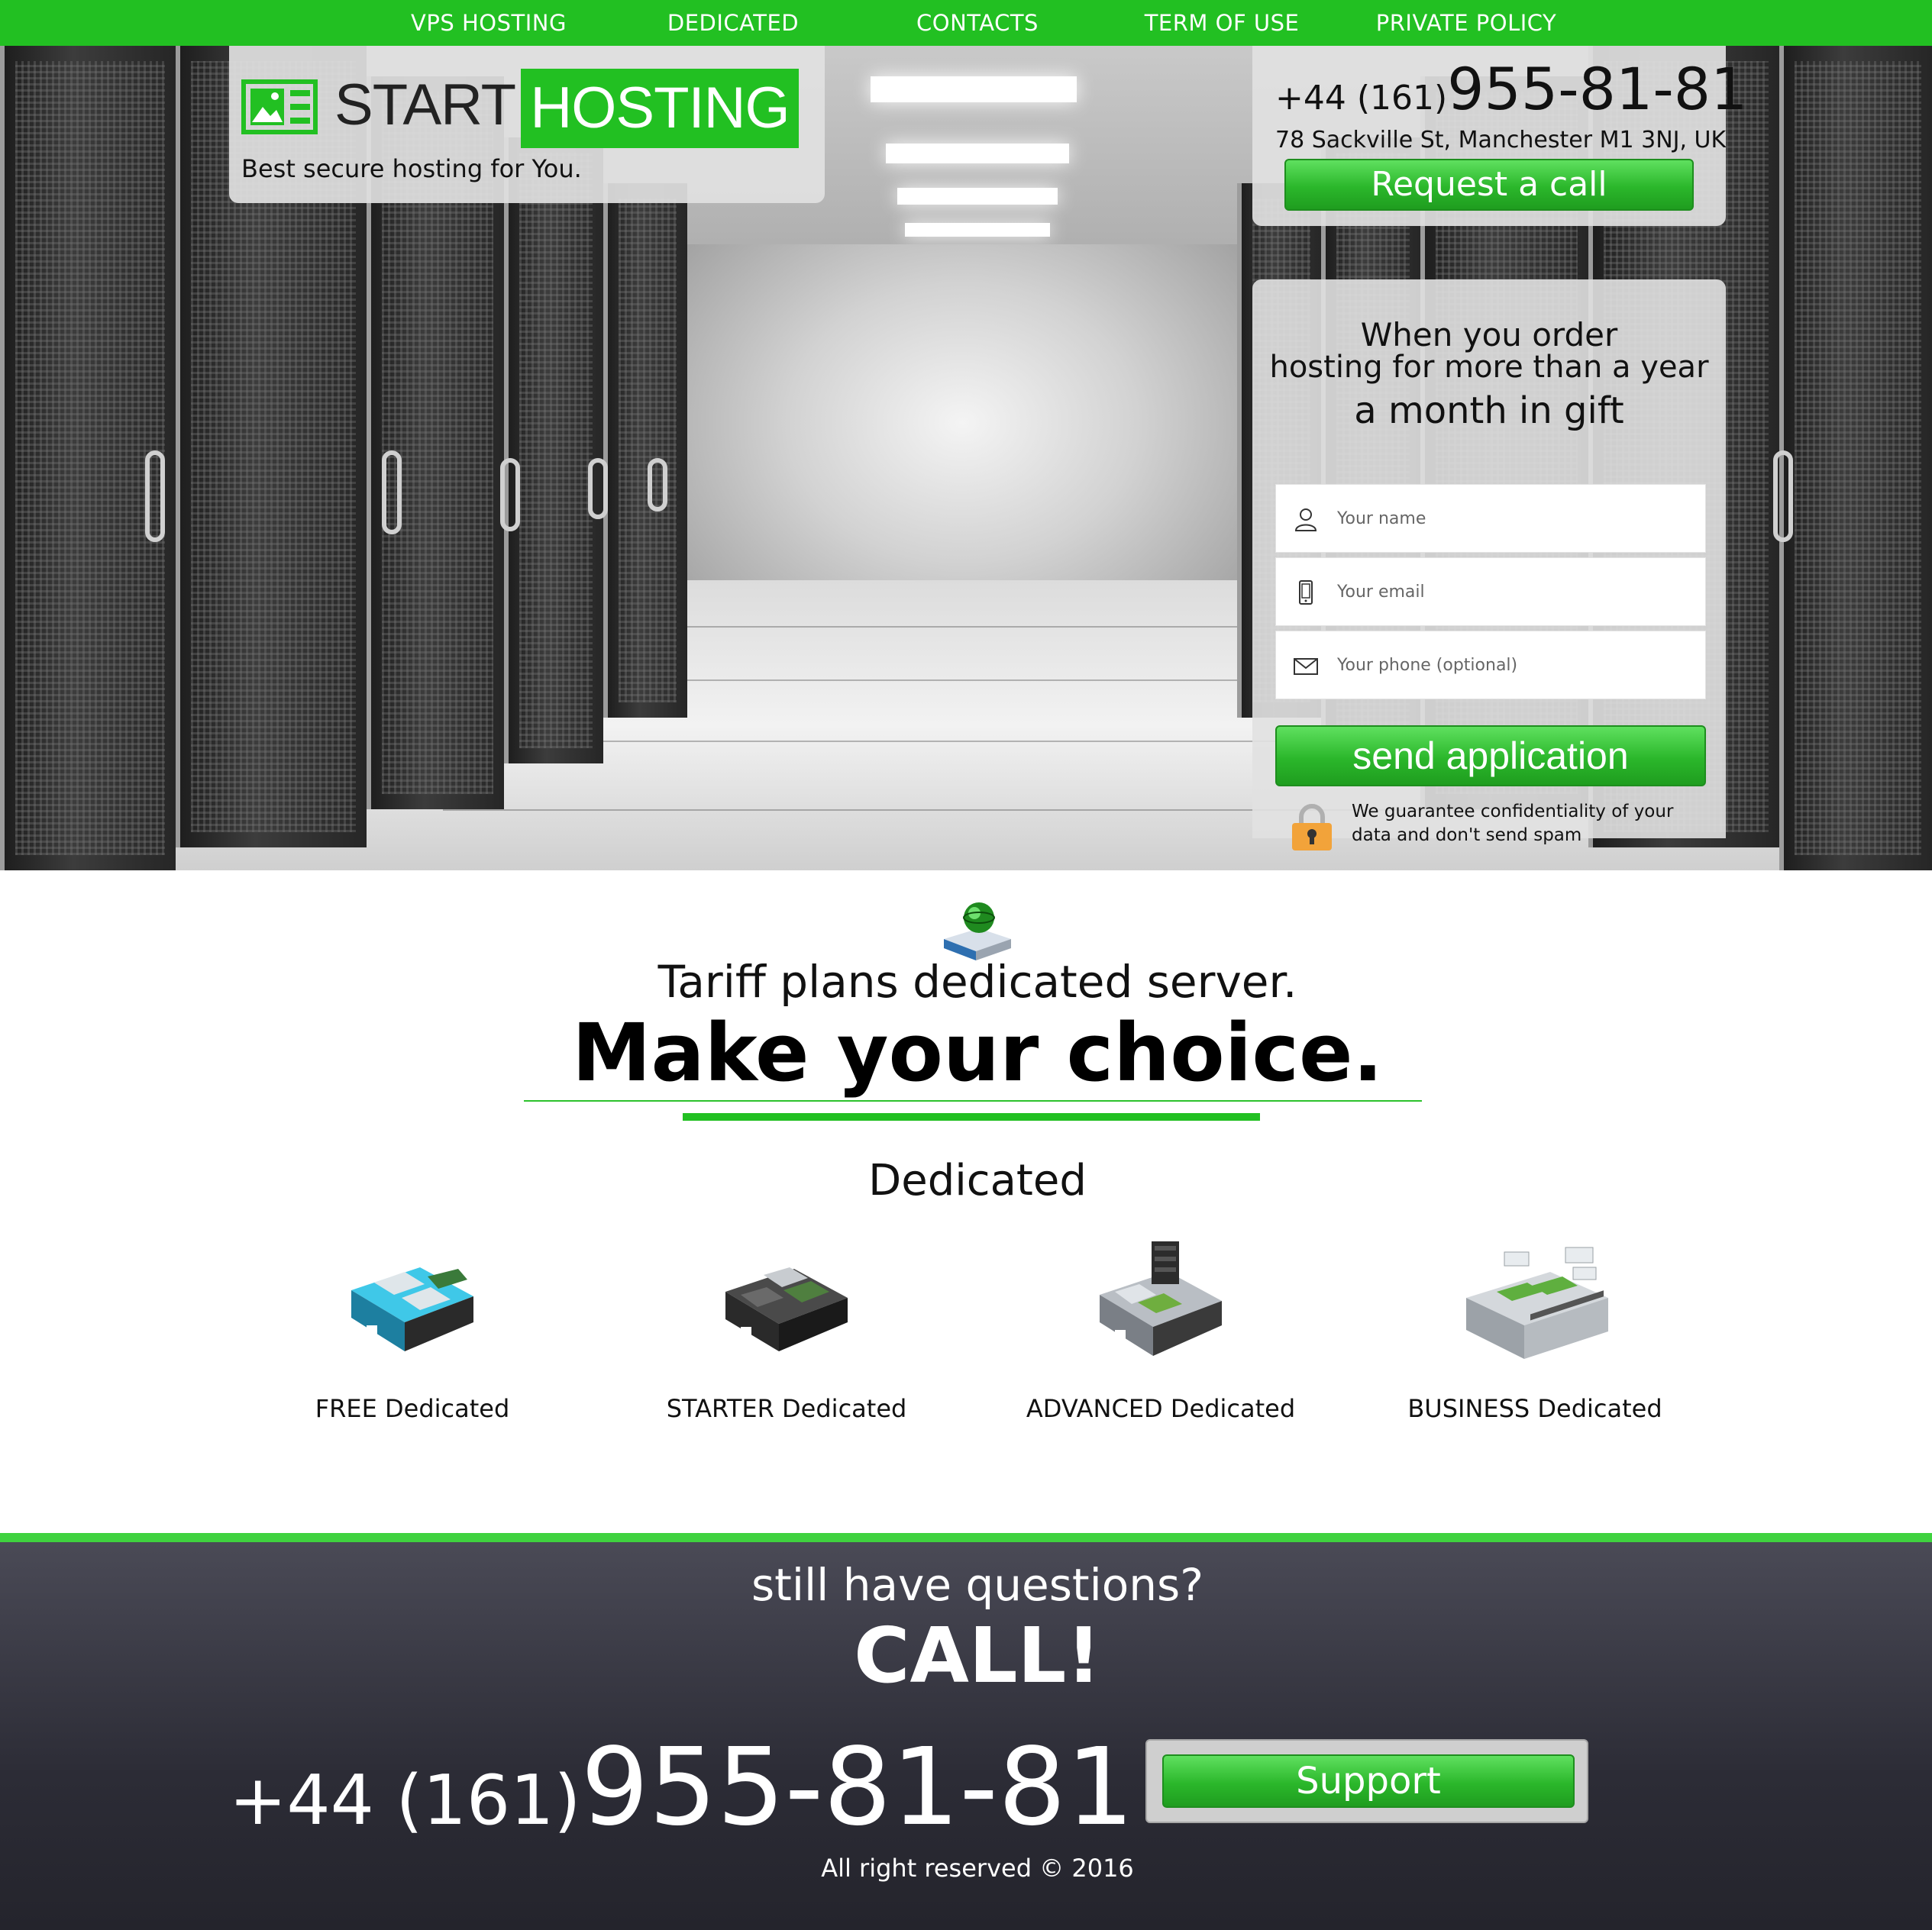 The height and width of the screenshot is (1930, 1932). I want to click on tariff-subtitle: Tariff plans dedicated server., so click(977, 982).